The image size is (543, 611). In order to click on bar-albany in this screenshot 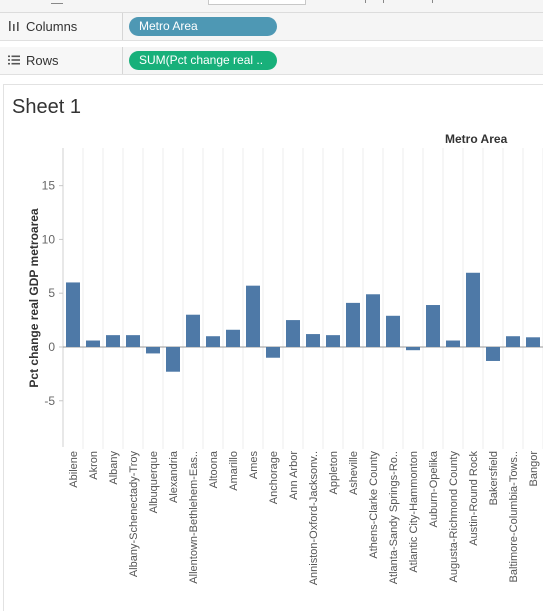, I will do `click(113, 341)`.